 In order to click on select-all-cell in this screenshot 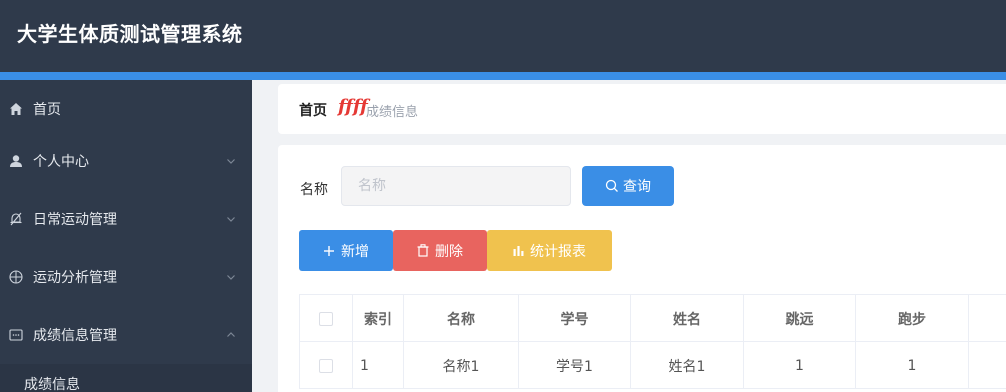, I will do `click(326, 318)`.